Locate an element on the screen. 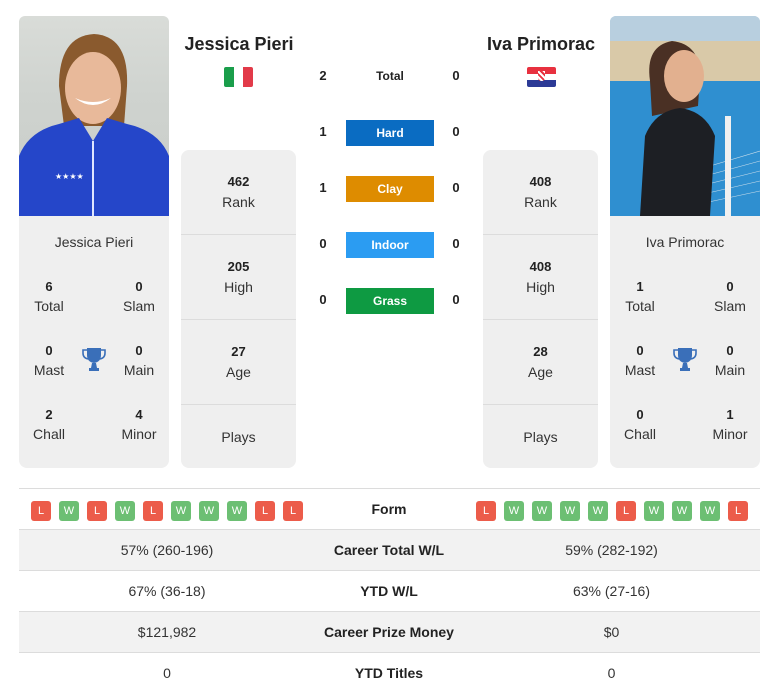  table-row: $121,982 Career Prize Money $0 is located at coordinates (389, 632).